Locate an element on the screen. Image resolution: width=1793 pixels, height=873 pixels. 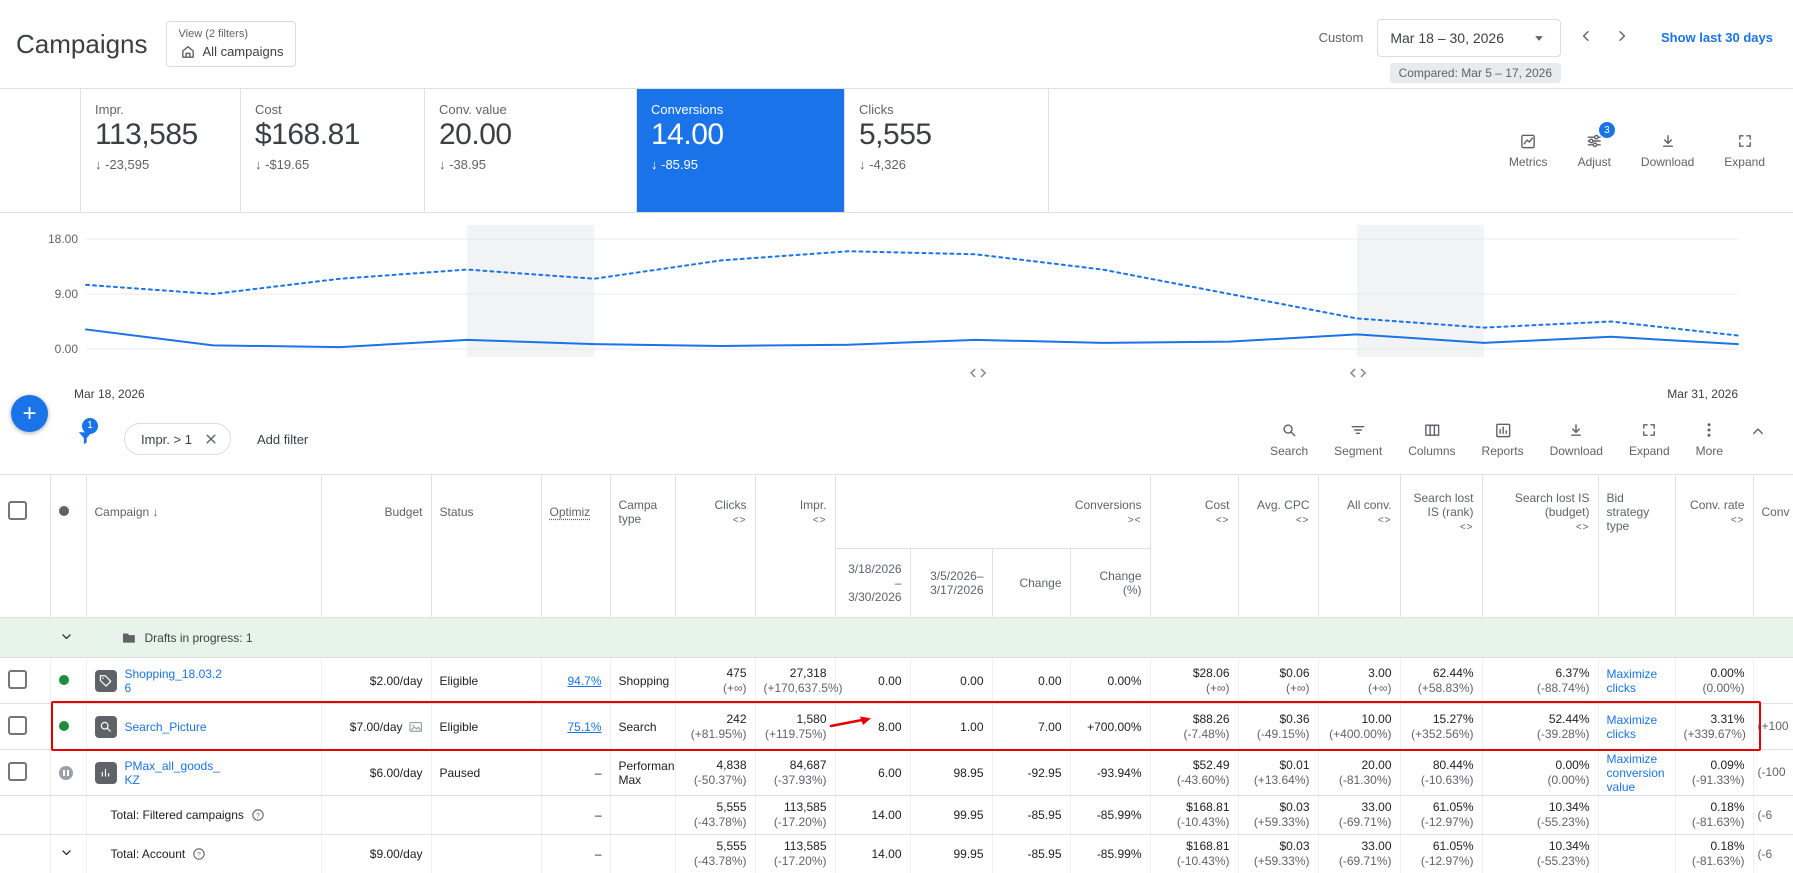
optimization-score-link: 75.1% is located at coordinates (584, 727).